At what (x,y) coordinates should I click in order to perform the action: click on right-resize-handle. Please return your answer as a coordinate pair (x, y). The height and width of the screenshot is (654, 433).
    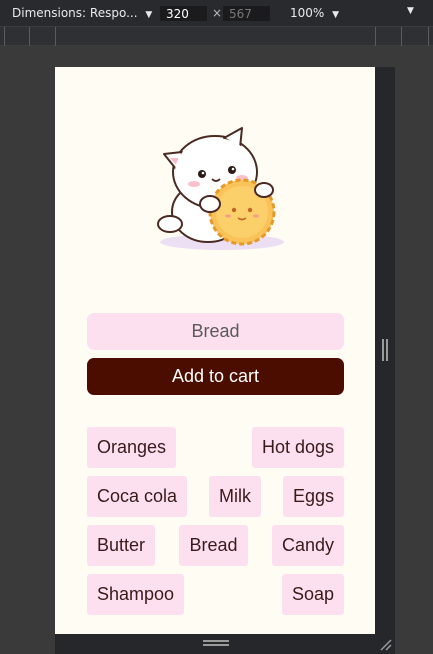
    Looking at the image, I should click on (385, 350).